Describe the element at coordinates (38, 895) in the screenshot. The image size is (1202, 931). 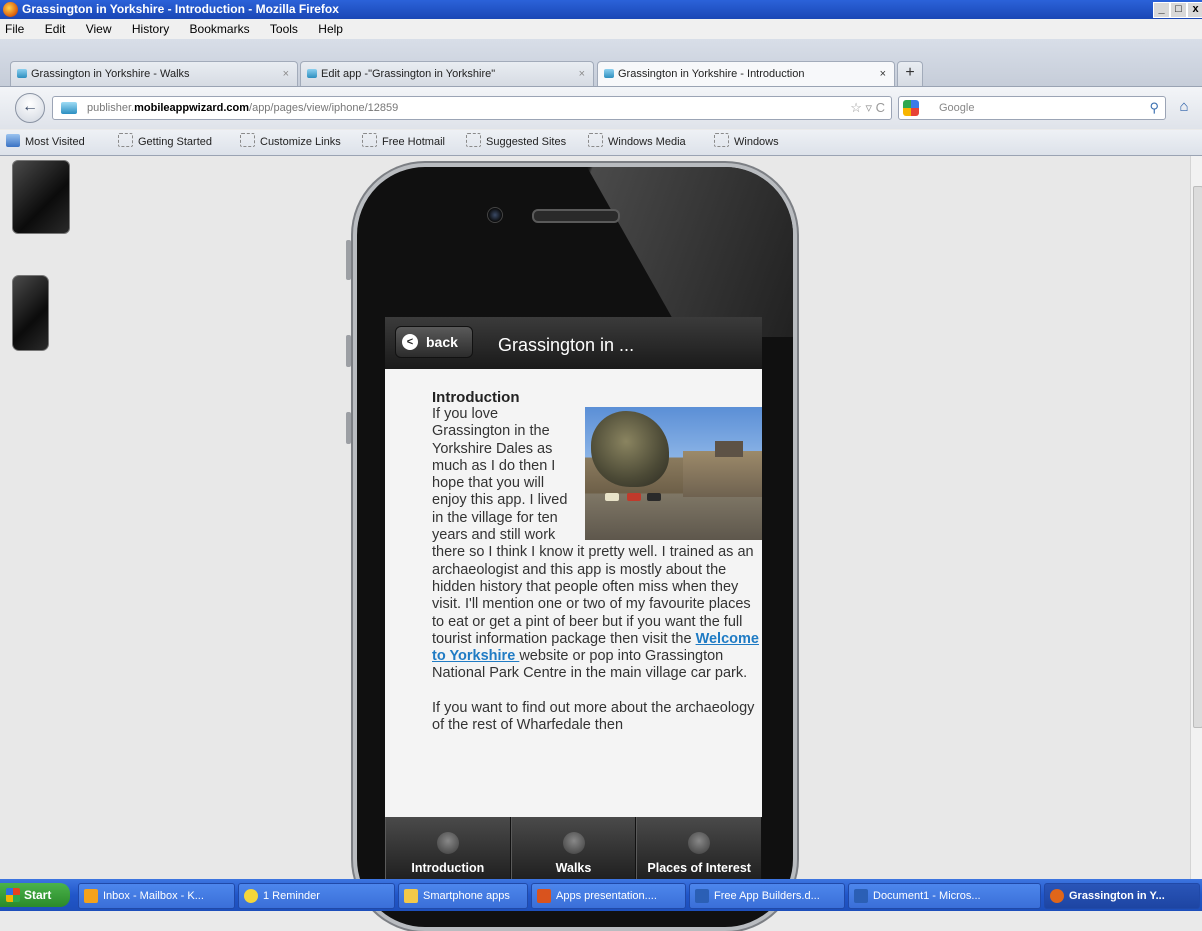
I see `start-label: Start` at that location.